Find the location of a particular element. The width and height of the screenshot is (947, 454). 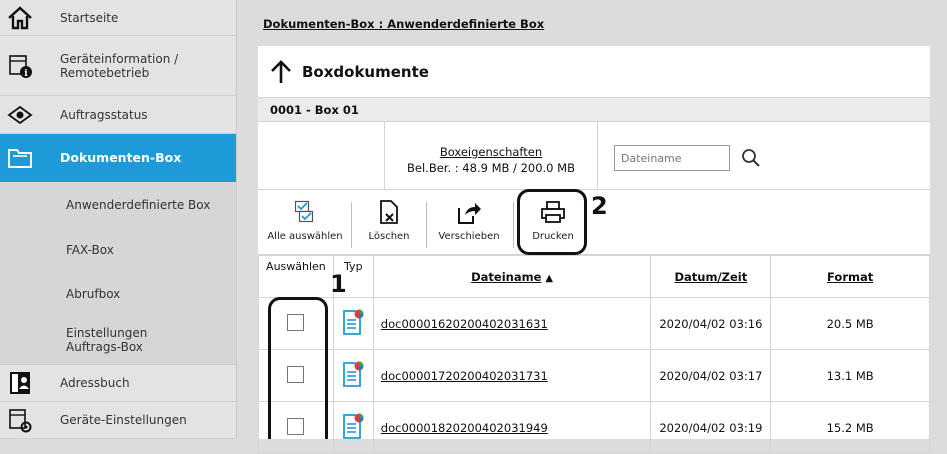

header-filename: Dateiname ▲ is located at coordinates (512, 276).